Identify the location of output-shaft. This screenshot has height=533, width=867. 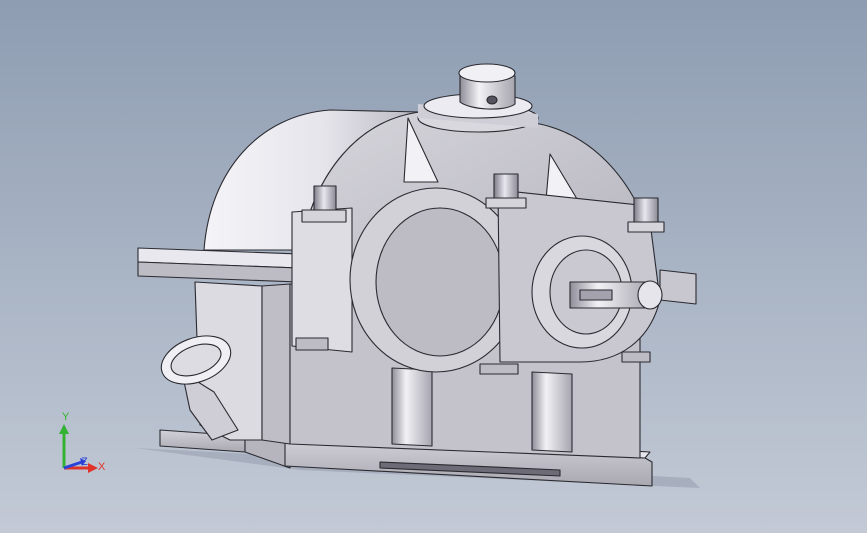
(616, 295).